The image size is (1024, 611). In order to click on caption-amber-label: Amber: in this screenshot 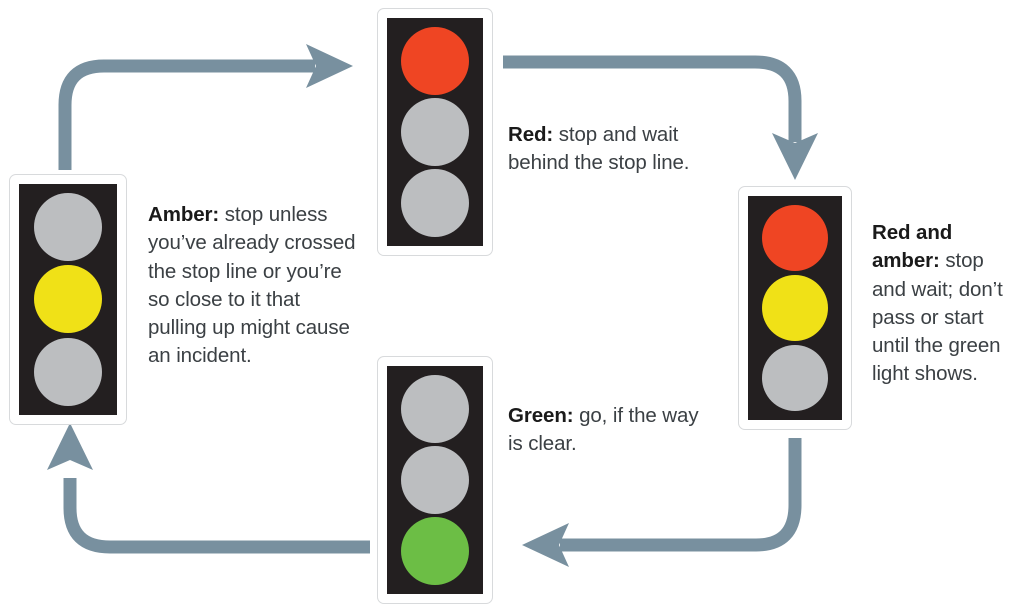, I will do `click(184, 214)`.